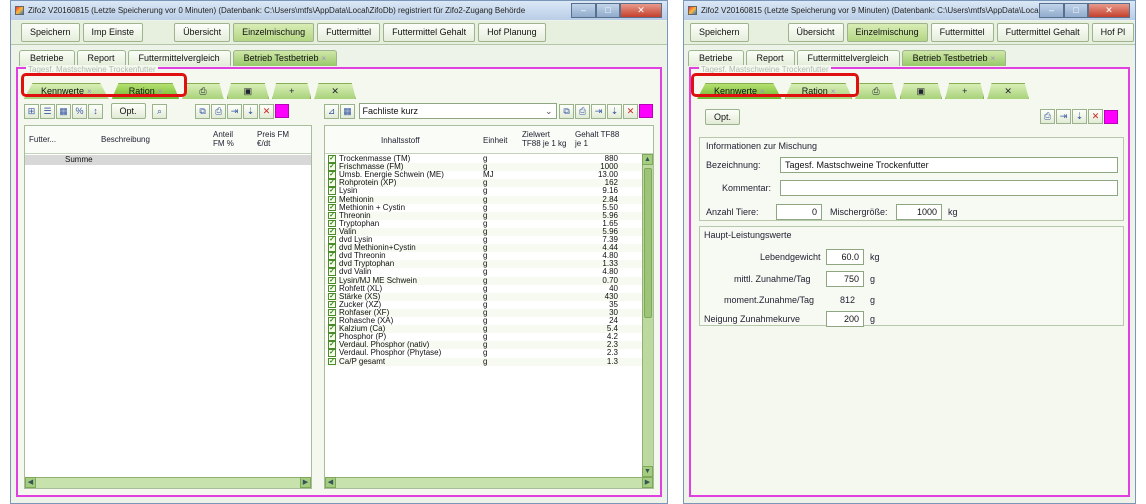  What do you see at coordinates (845, 257) in the screenshot?
I see `lebendgewicht-field: 60.0` at bounding box center [845, 257].